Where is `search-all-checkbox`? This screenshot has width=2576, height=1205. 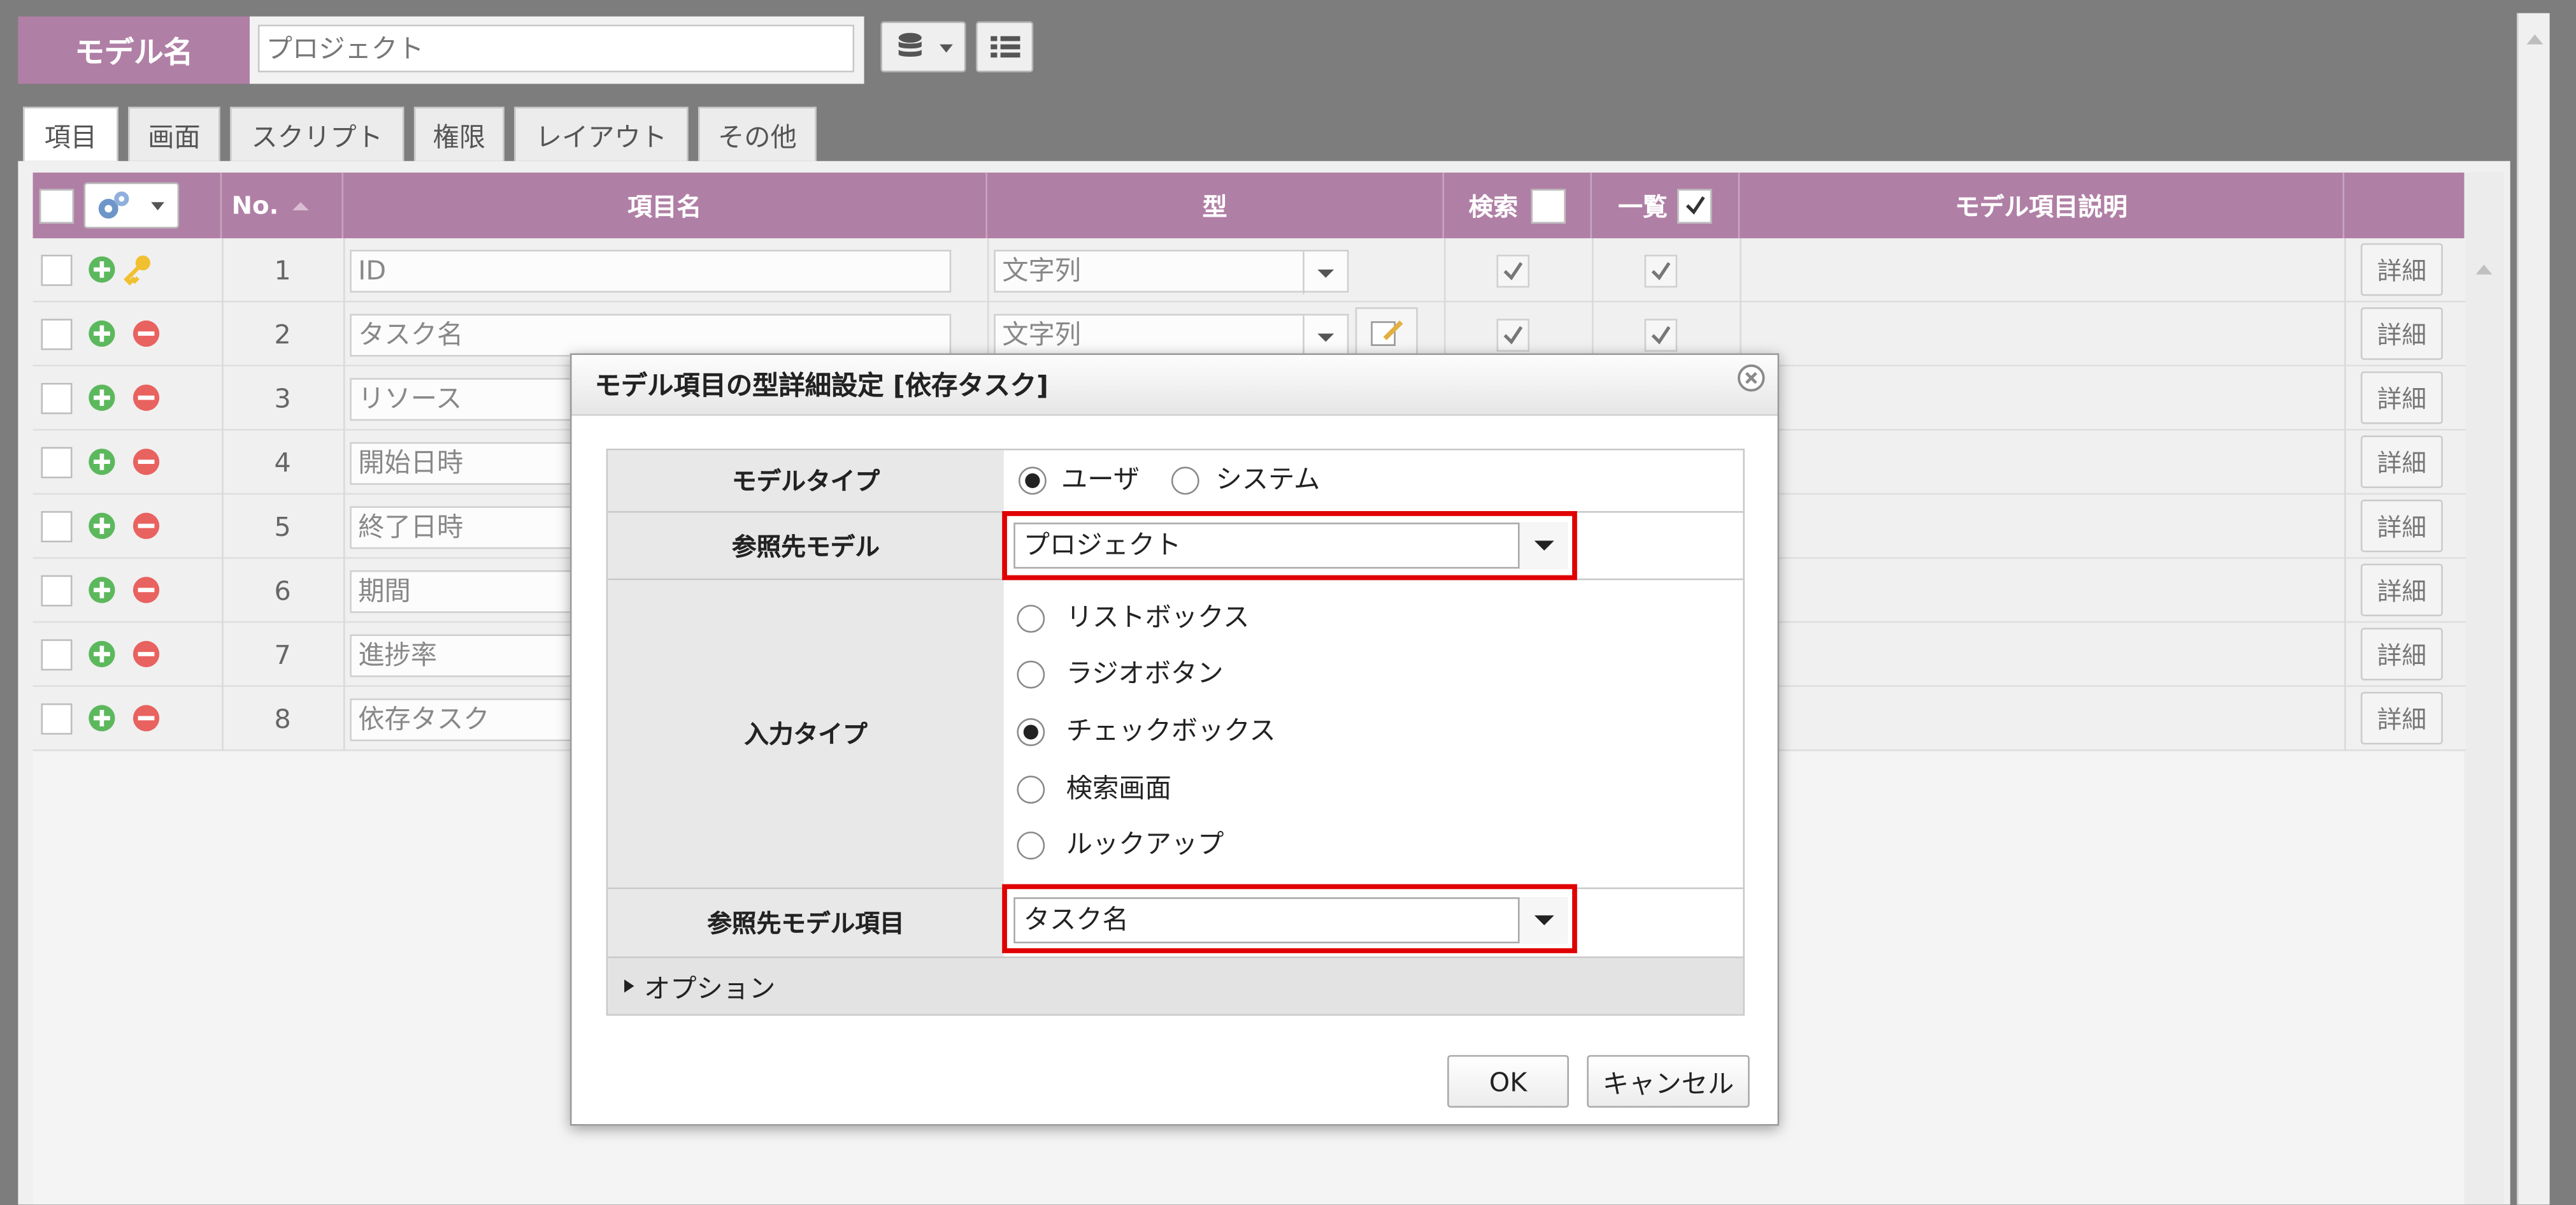 search-all-checkbox is located at coordinates (1549, 205).